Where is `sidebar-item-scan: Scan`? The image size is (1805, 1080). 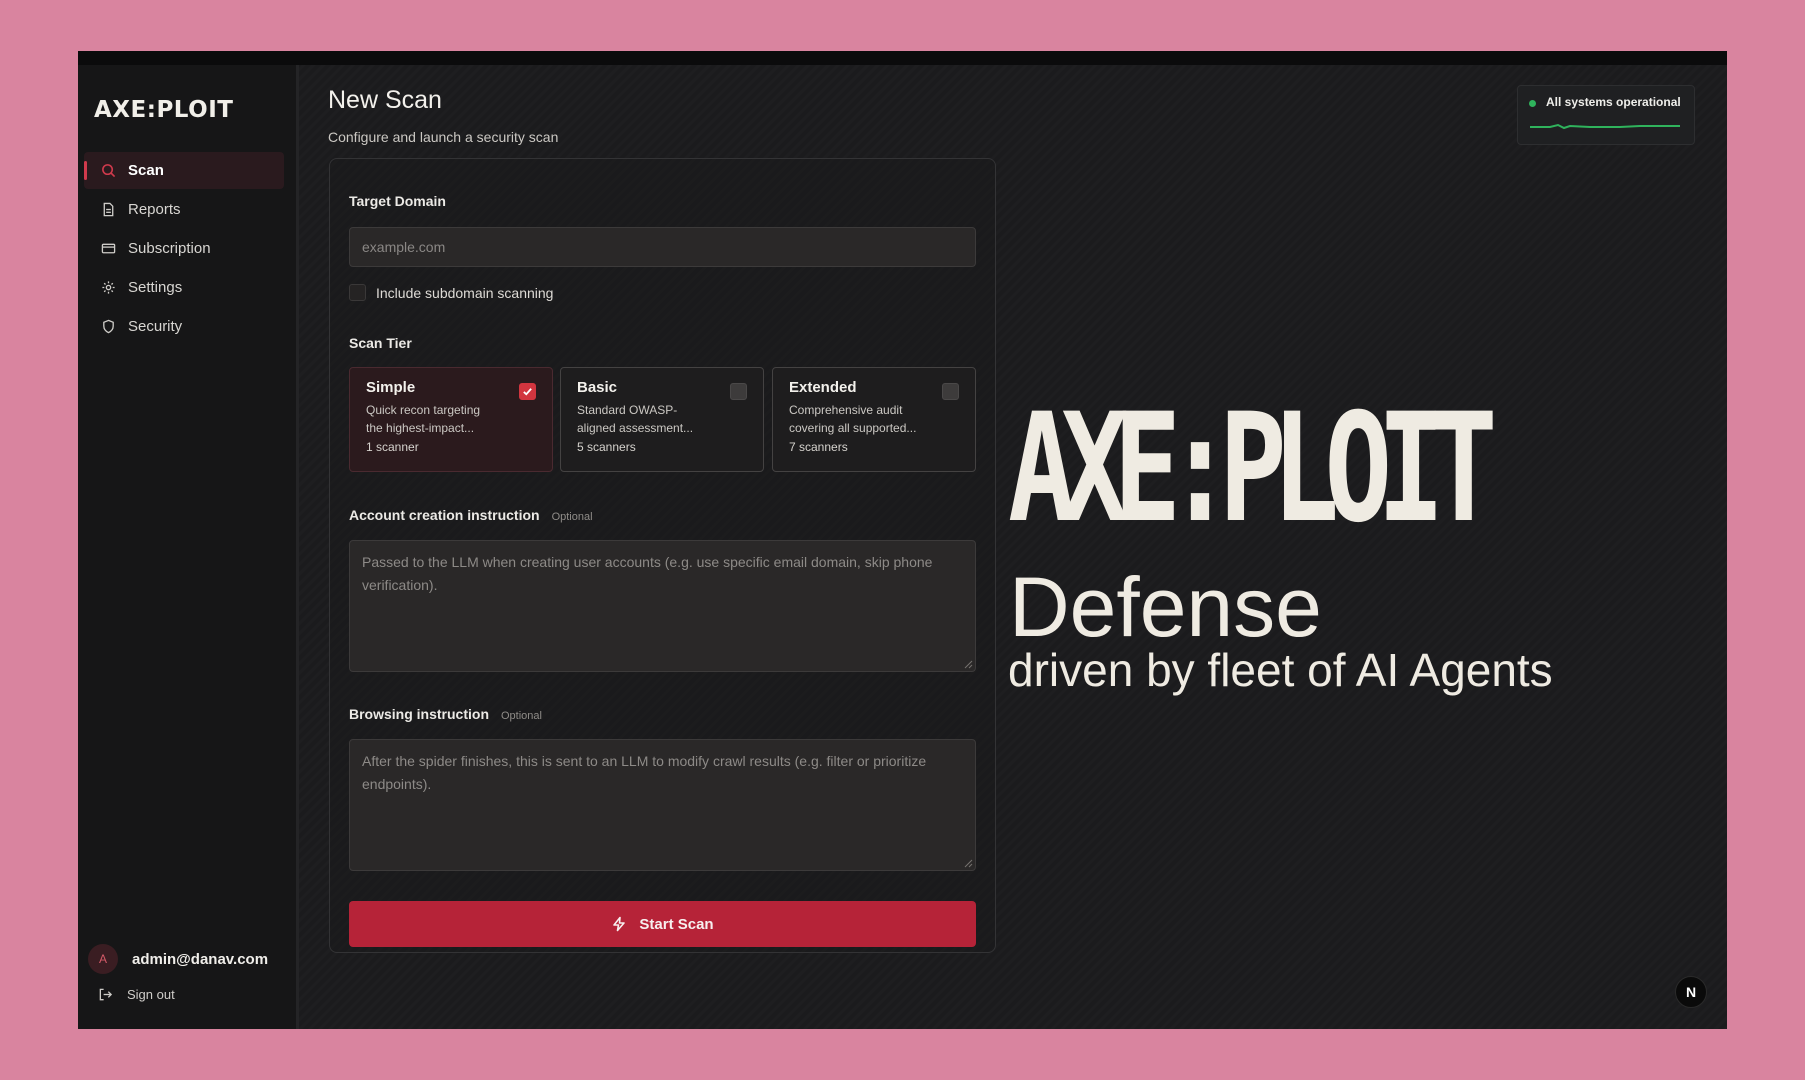
sidebar-item-scan: Scan is located at coordinates (184, 170).